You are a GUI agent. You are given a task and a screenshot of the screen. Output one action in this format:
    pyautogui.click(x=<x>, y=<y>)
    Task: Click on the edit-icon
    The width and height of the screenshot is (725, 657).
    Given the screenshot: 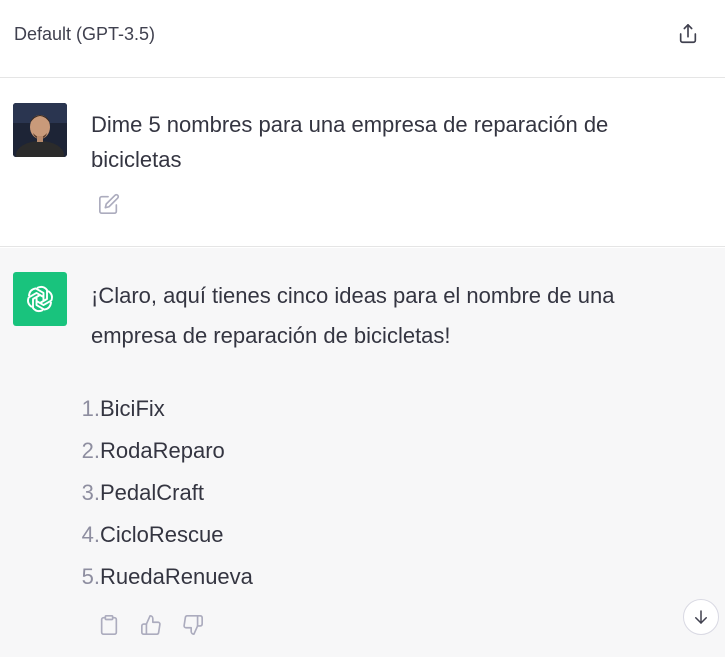 What is the action you would take?
    pyautogui.click(x=109, y=203)
    